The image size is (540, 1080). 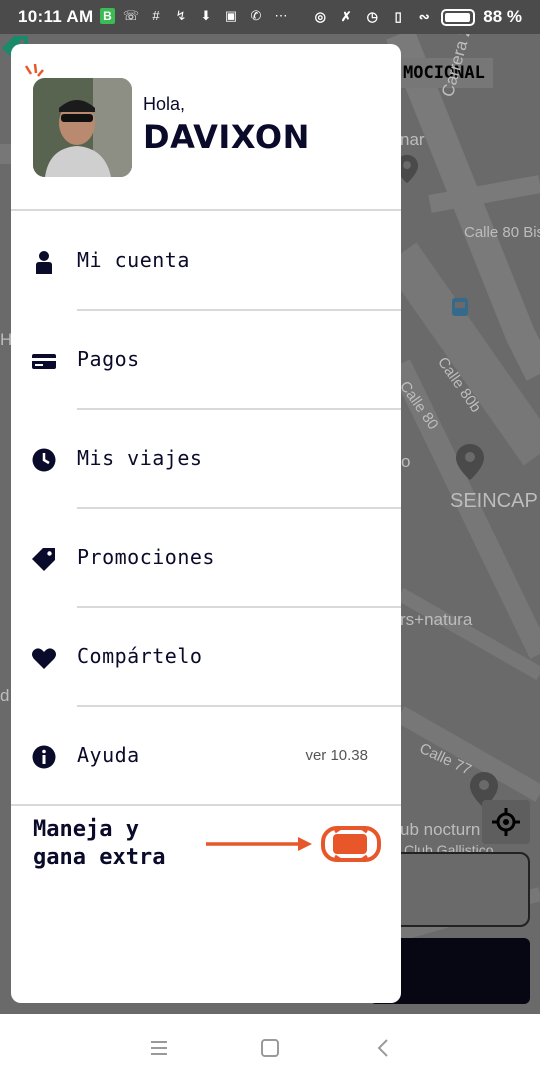 What do you see at coordinates (133, 260) in the screenshot?
I see `menu-item-label: Mi cuenta` at bounding box center [133, 260].